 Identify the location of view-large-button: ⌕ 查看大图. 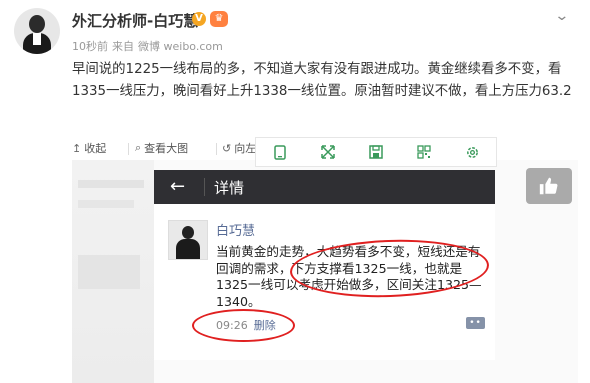
(161, 148).